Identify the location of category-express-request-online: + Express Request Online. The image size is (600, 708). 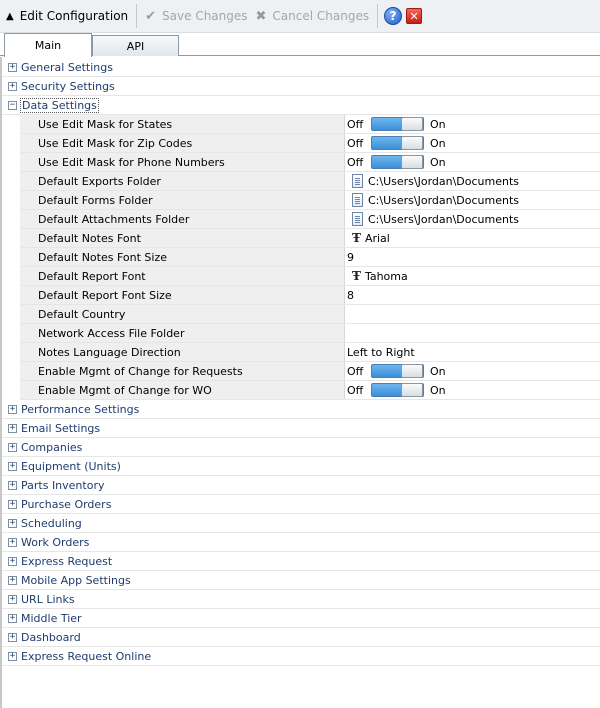
(301, 656).